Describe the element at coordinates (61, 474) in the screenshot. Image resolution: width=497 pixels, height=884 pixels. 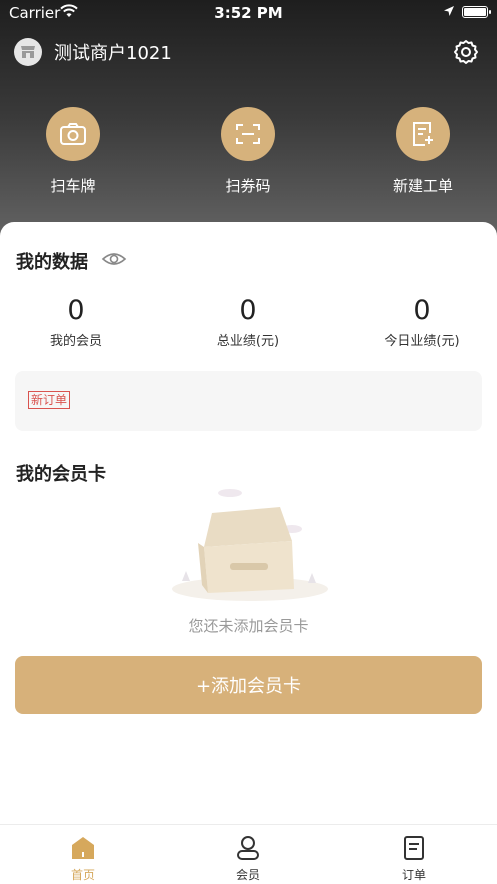
I see `member-cards-title: 我的会员卡` at that location.